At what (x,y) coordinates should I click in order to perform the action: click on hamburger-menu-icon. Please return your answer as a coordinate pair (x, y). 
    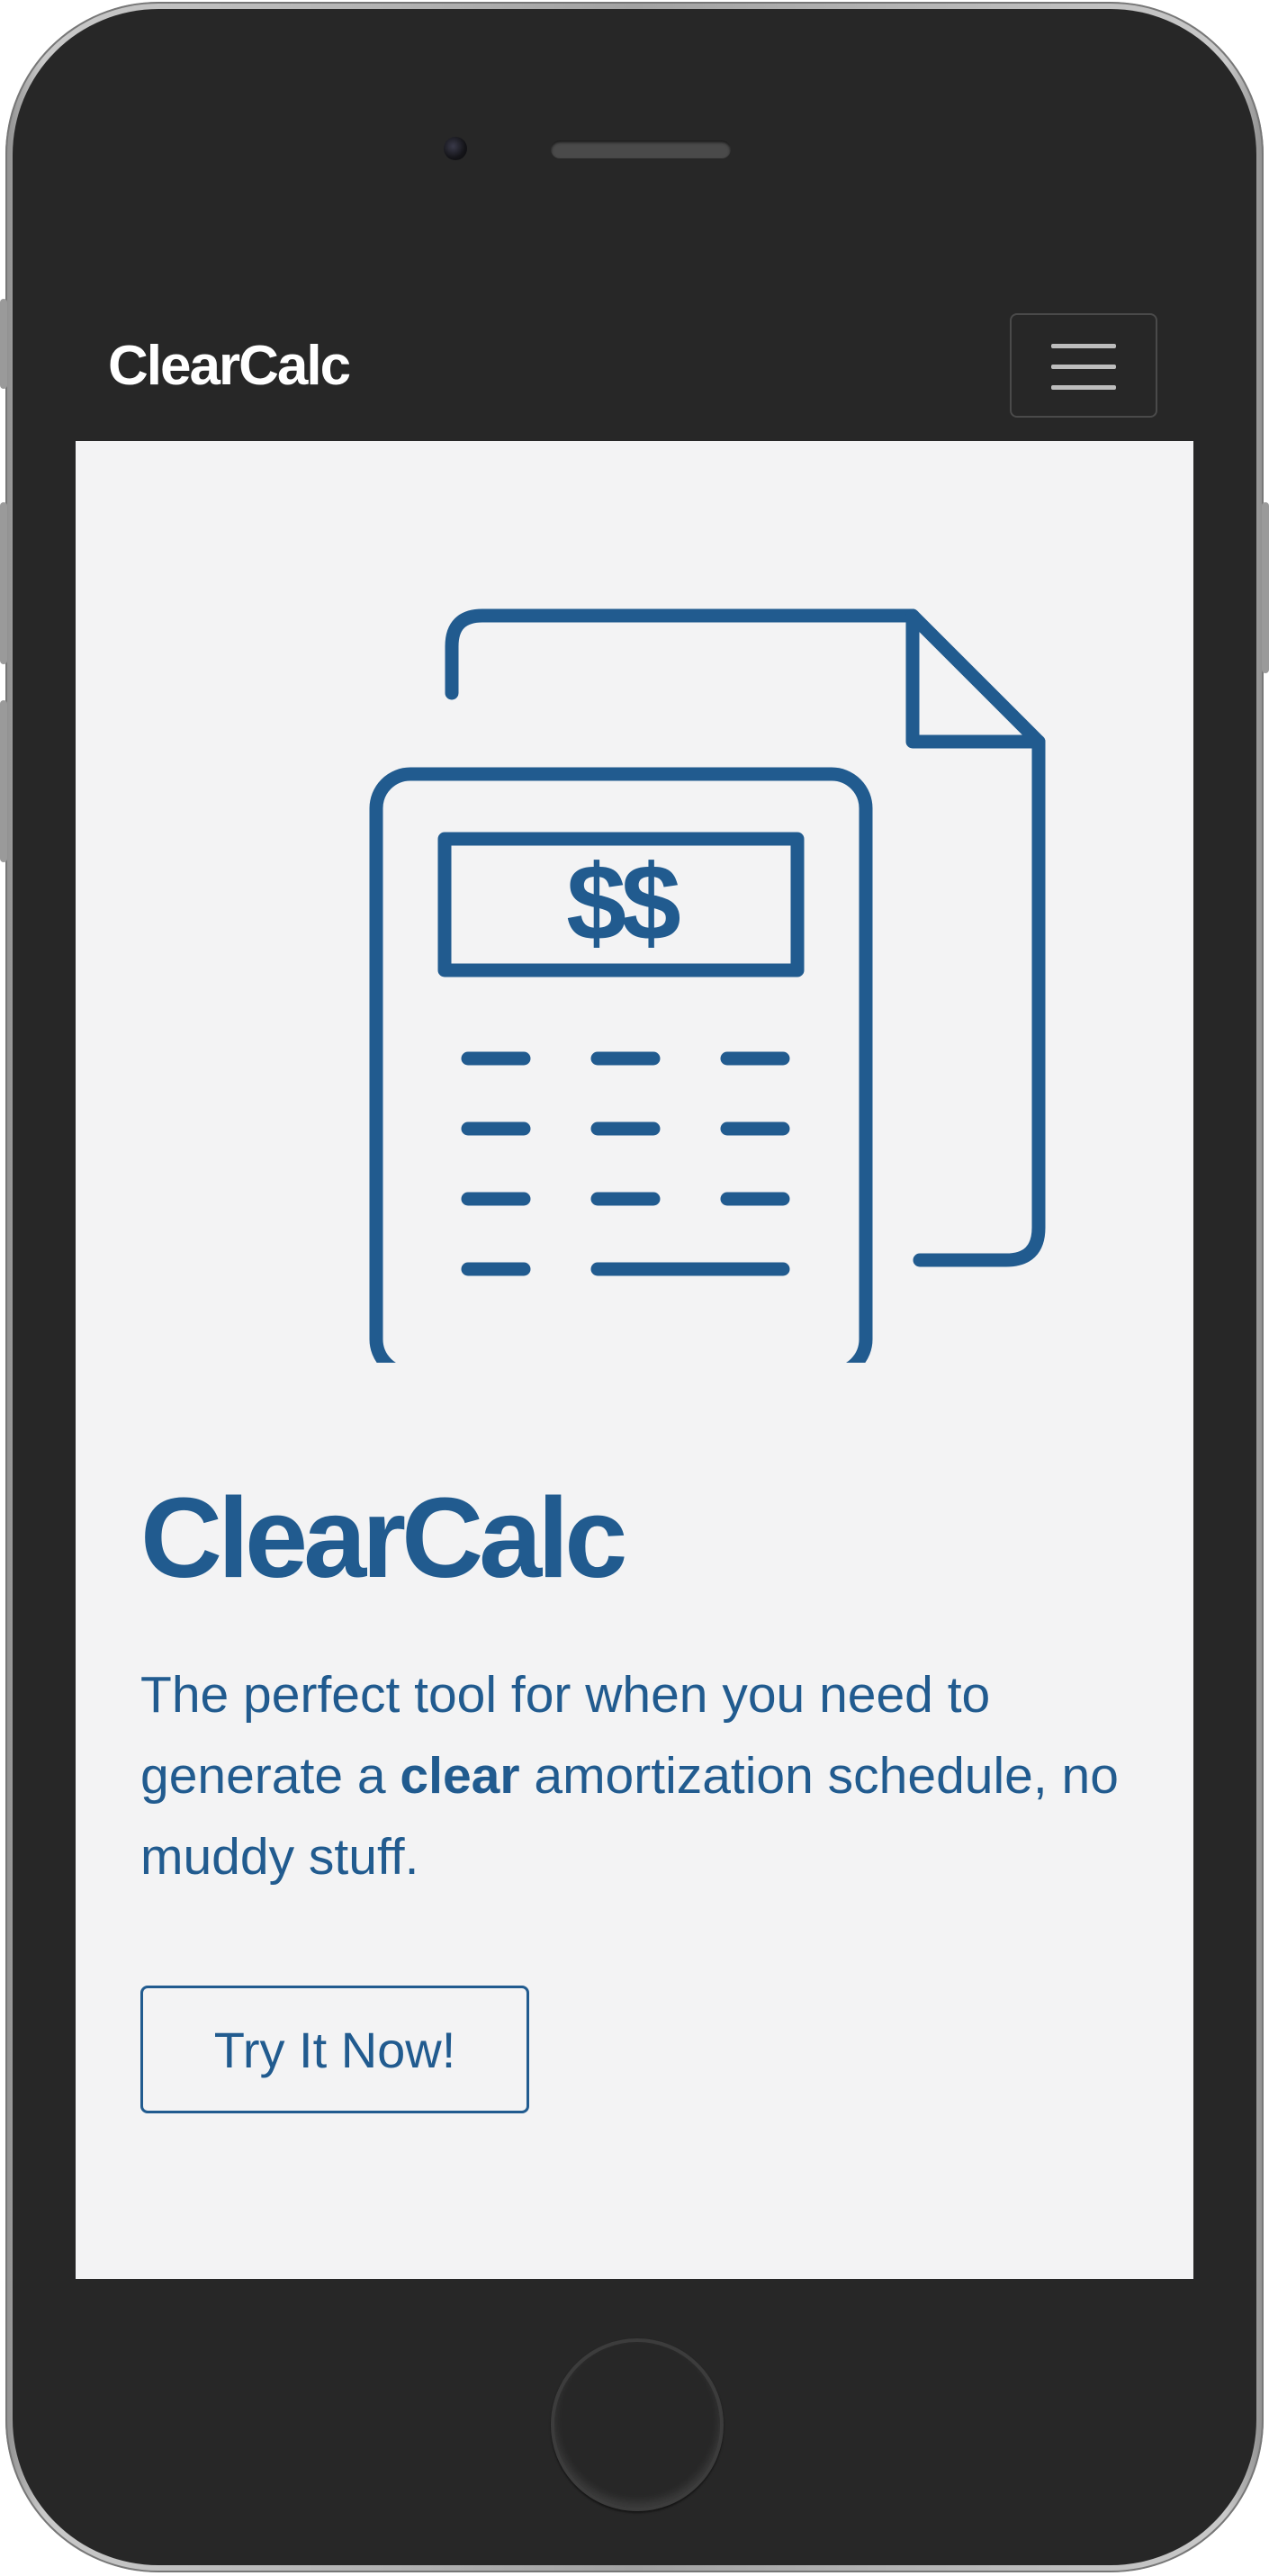
    Looking at the image, I should click on (1083, 365).